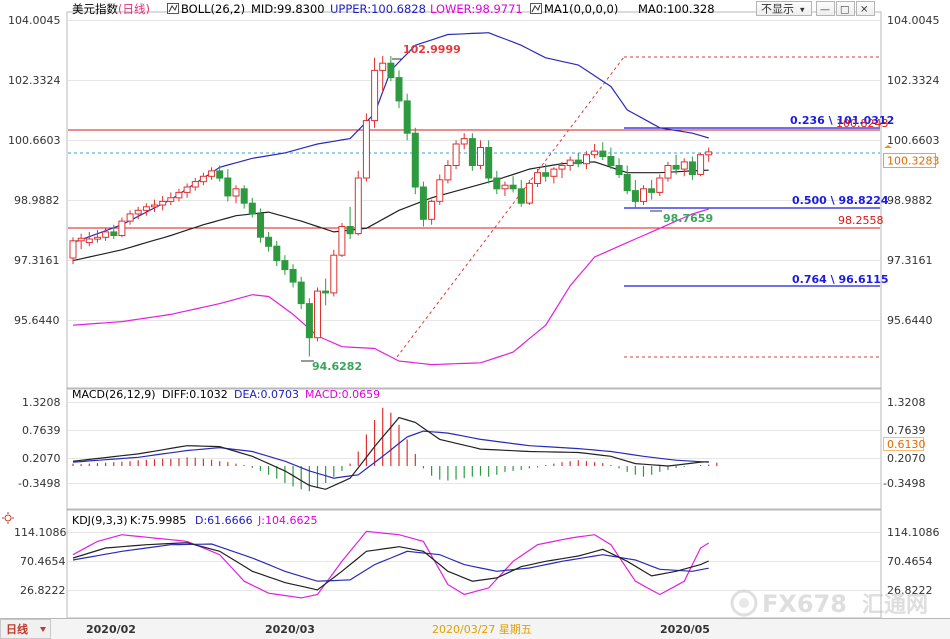  Describe the element at coordinates (37, 200) in the screenshot. I see `y-tick-left: 98.9882` at that location.